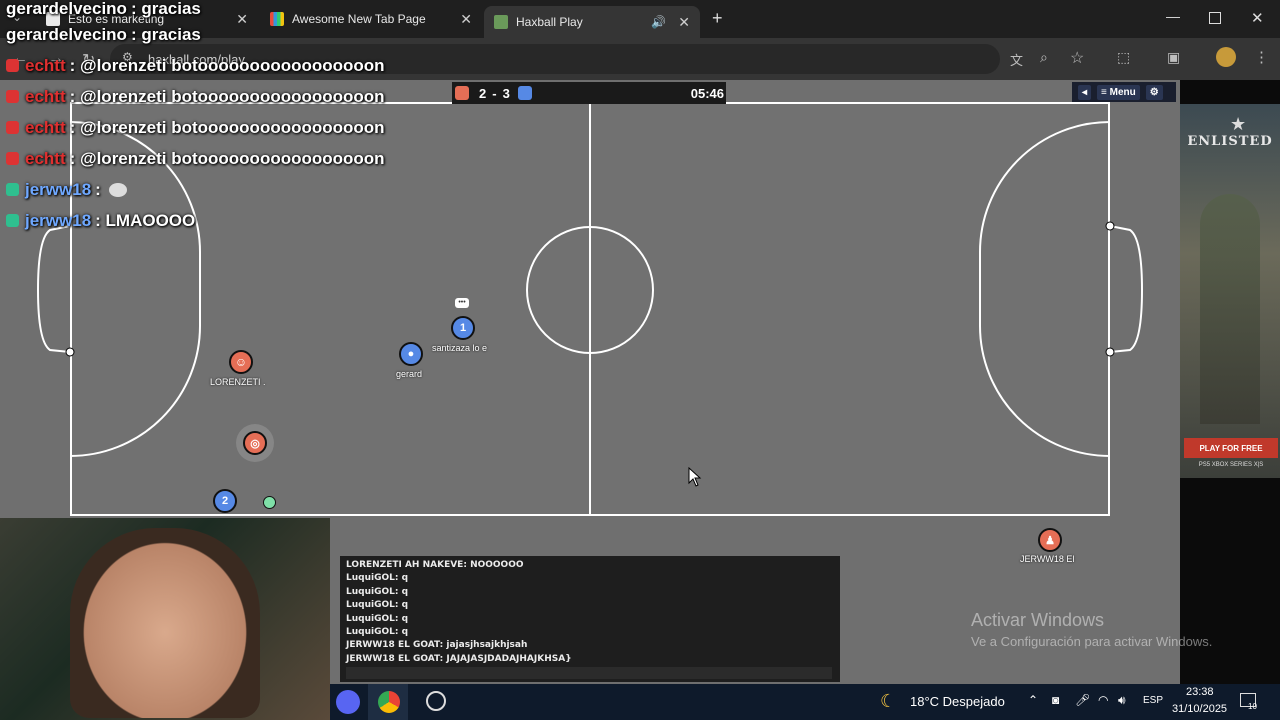 The image size is (1280, 720). I want to click on bookmark-star-icon: ☆, so click(1077, 58).